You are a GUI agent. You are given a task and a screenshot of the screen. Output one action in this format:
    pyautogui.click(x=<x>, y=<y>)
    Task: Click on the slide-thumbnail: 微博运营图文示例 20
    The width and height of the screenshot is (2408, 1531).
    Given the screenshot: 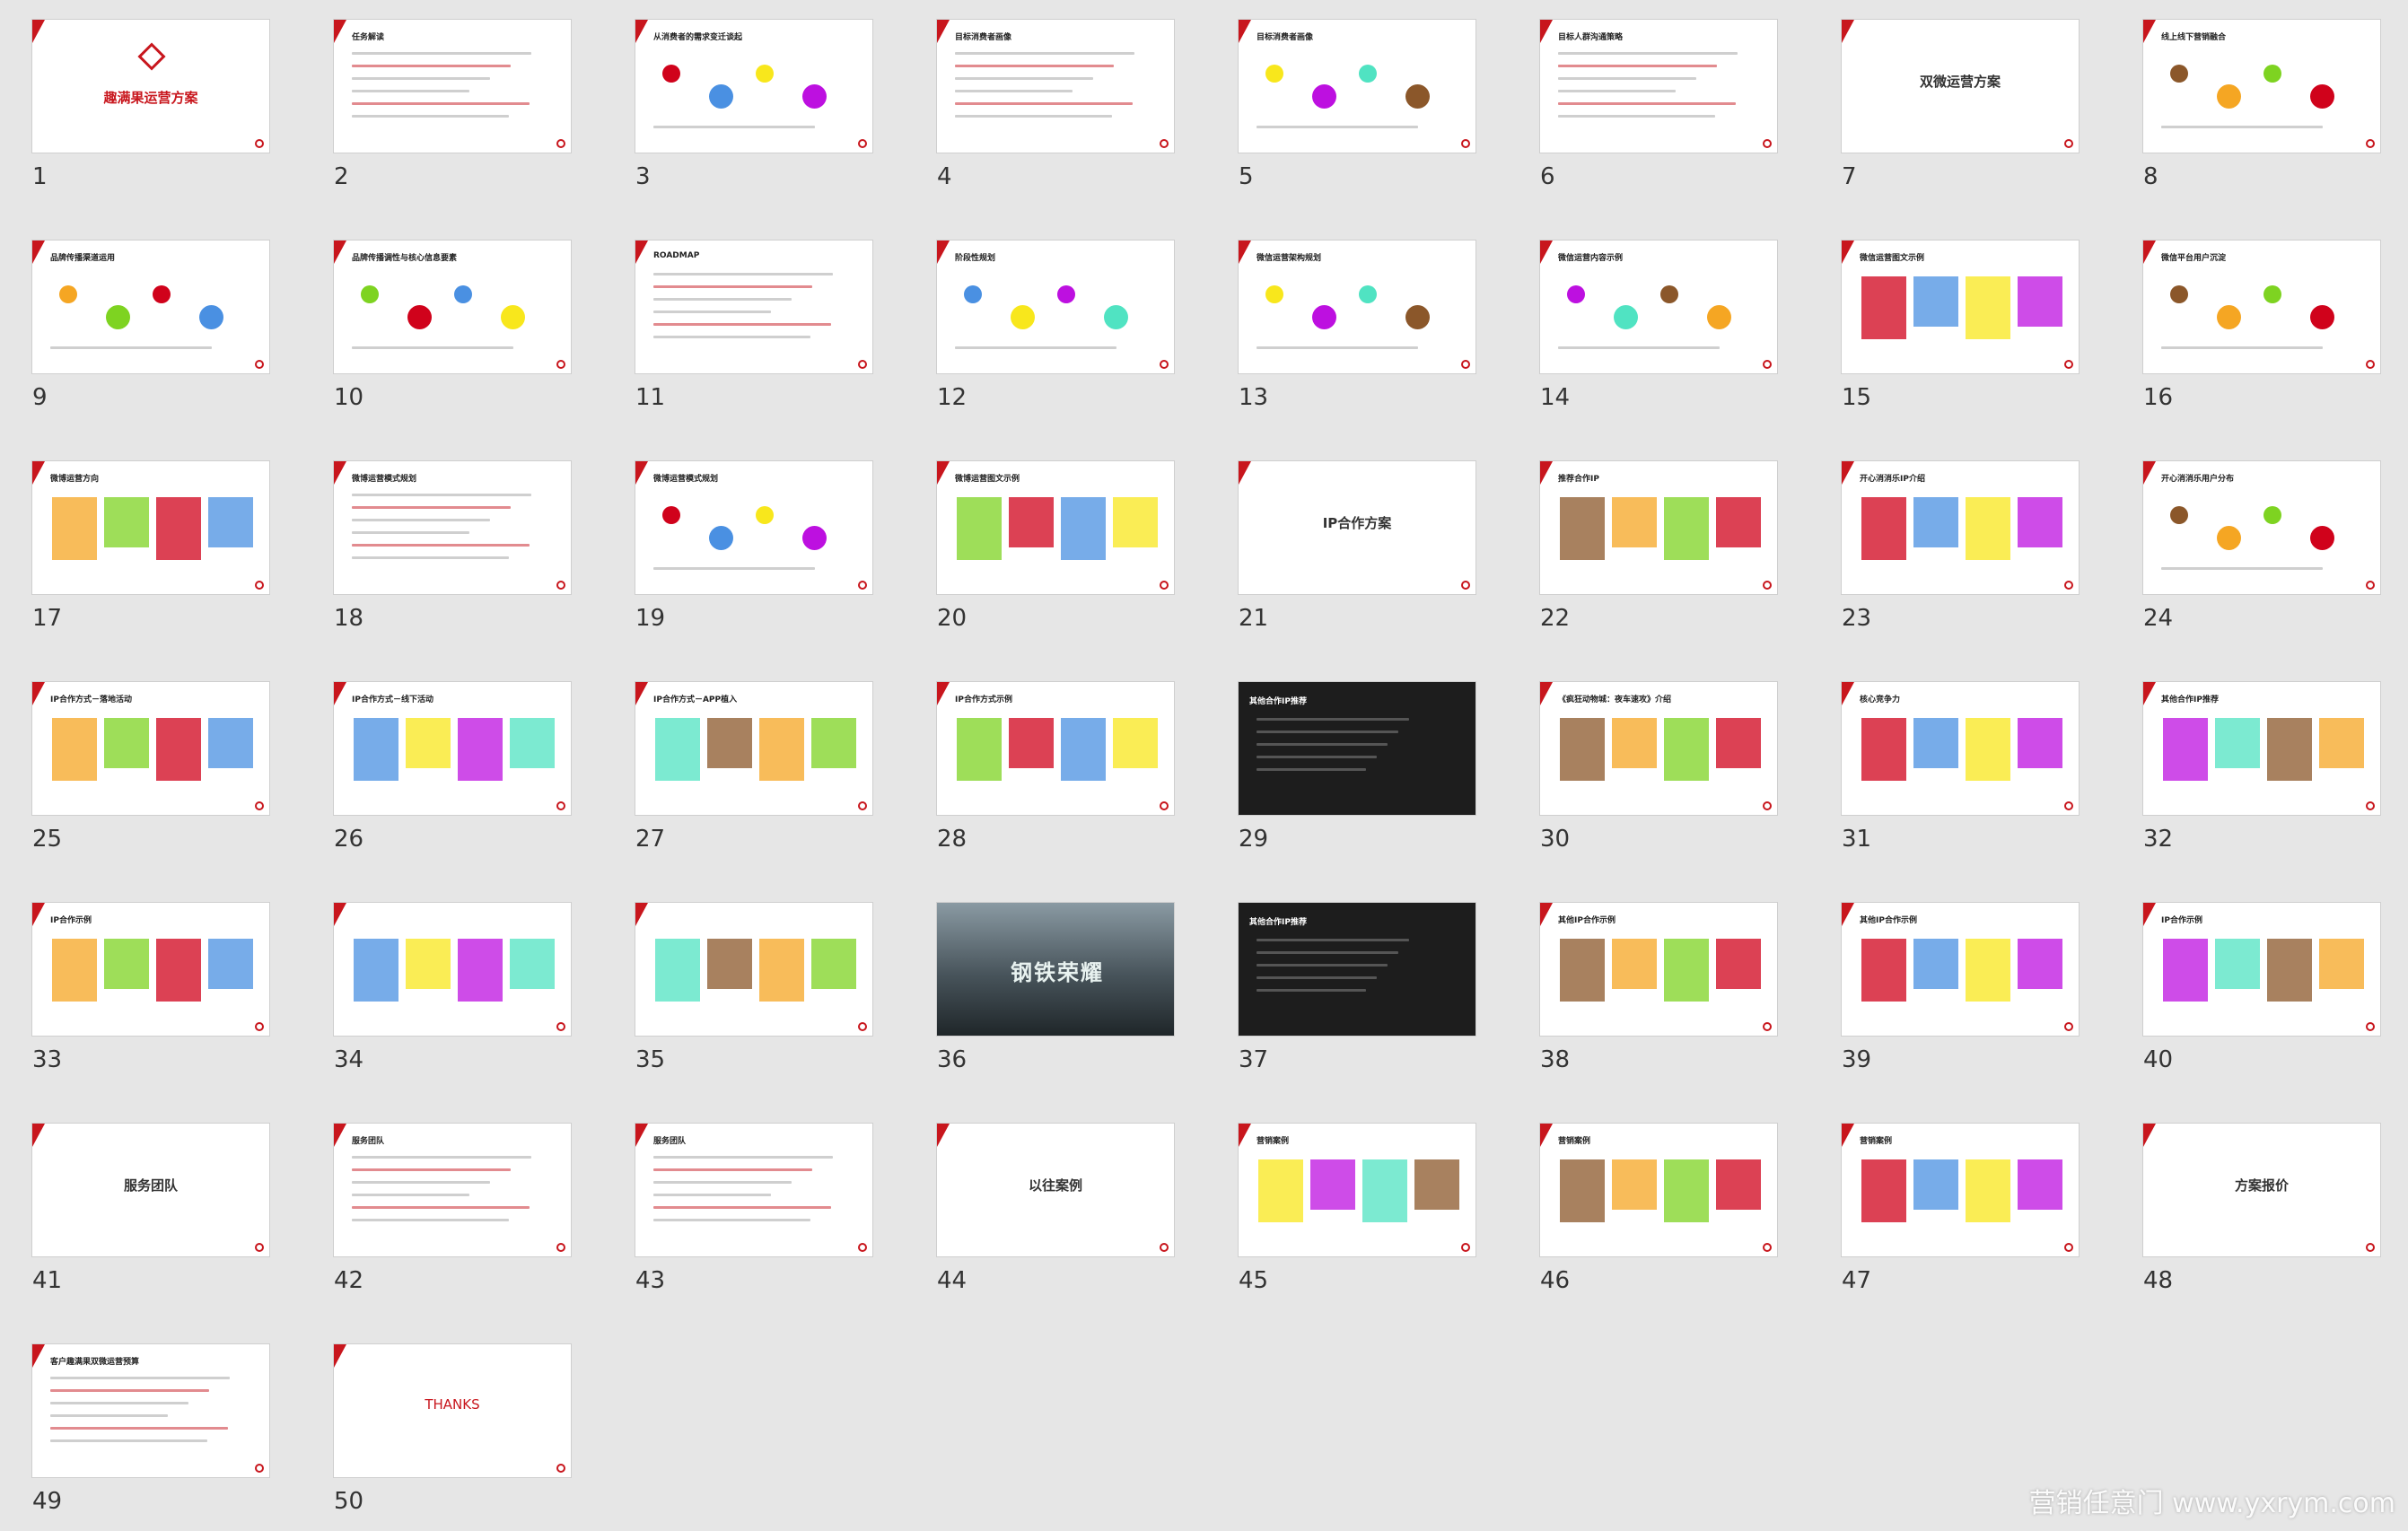 What is the action you would take?
    pyautogui.click(x=1040, y=545)
    